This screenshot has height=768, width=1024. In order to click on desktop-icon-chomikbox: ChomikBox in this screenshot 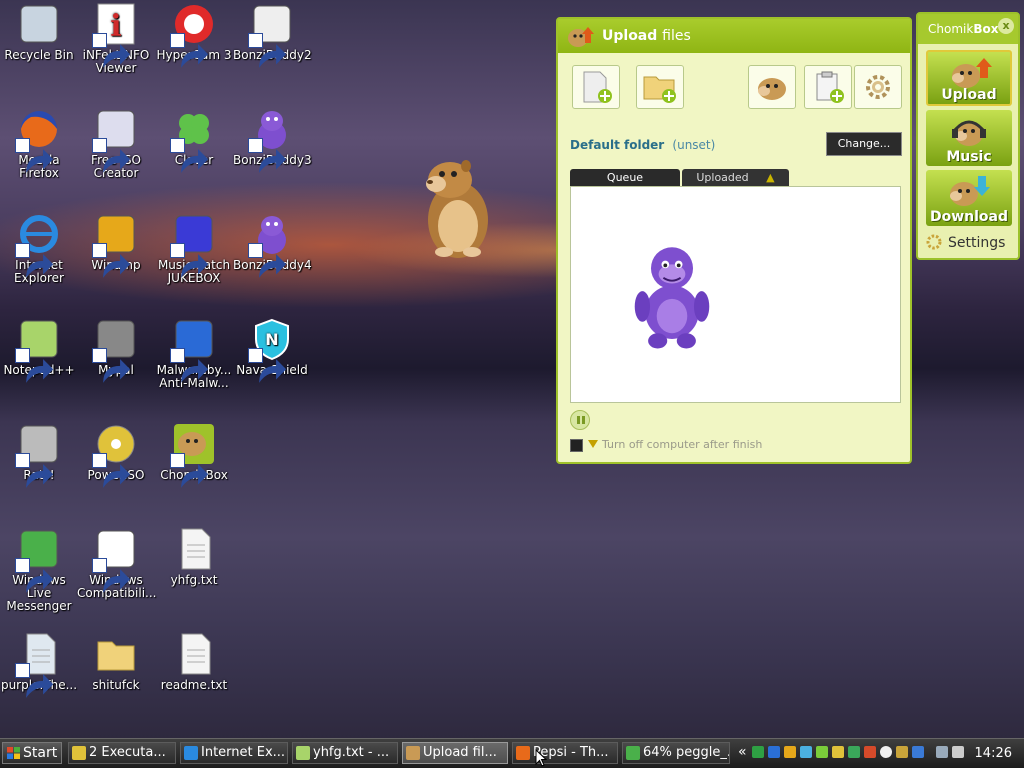, I will do `click(194, 455)`.